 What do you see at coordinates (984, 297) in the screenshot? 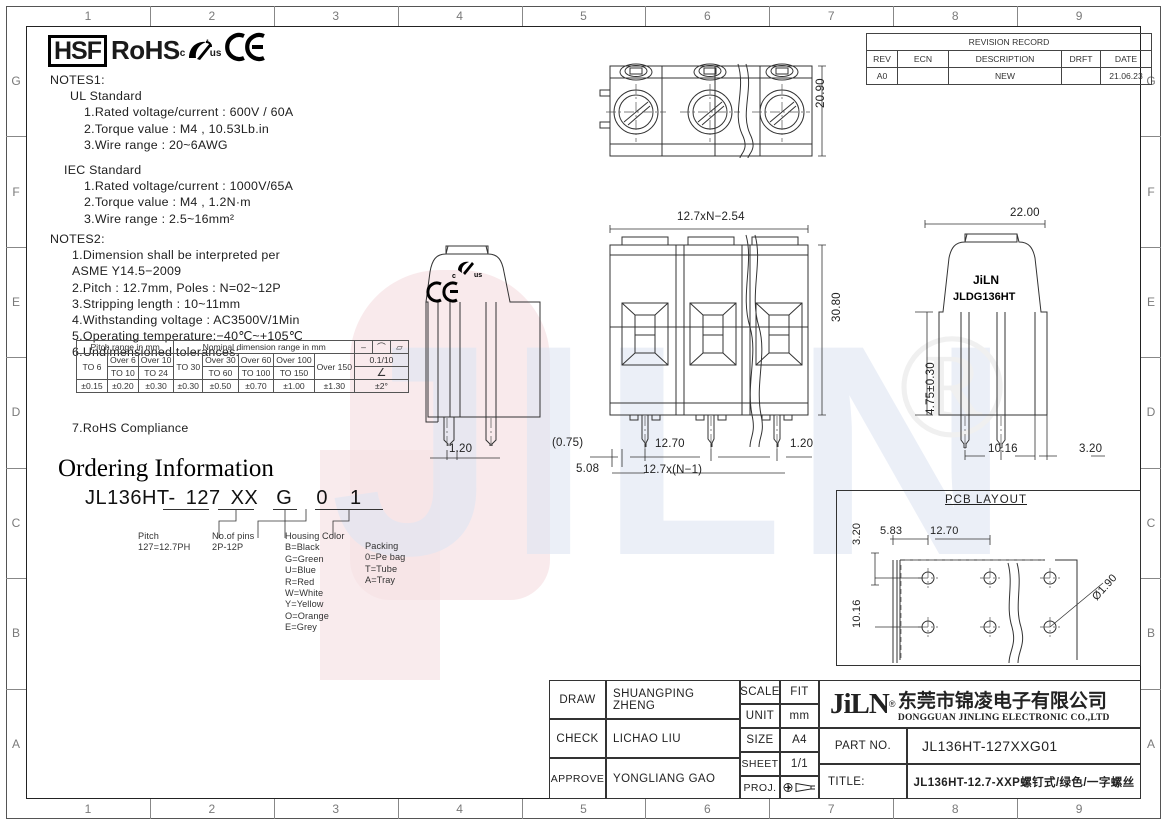
I see `side-view-model-text: JLDG136HT` at bounding box center [984, 297].